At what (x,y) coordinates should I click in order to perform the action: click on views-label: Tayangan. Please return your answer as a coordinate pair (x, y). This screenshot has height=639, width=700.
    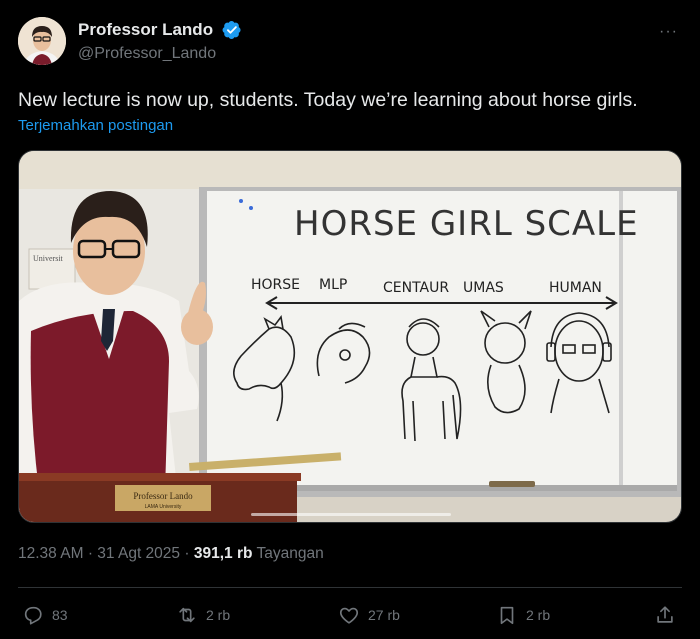
    Looking at the image, I should click on (290, 553).